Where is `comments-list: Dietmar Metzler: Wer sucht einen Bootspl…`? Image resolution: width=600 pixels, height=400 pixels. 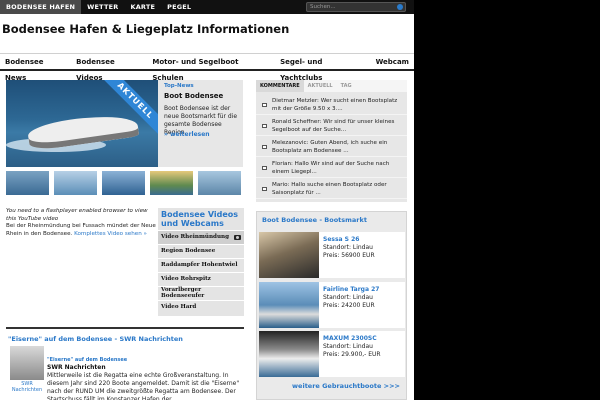 comments-list: Dietmar Metzler: Wer sucht einen Bootspl… is located at coordinates (331, 146).